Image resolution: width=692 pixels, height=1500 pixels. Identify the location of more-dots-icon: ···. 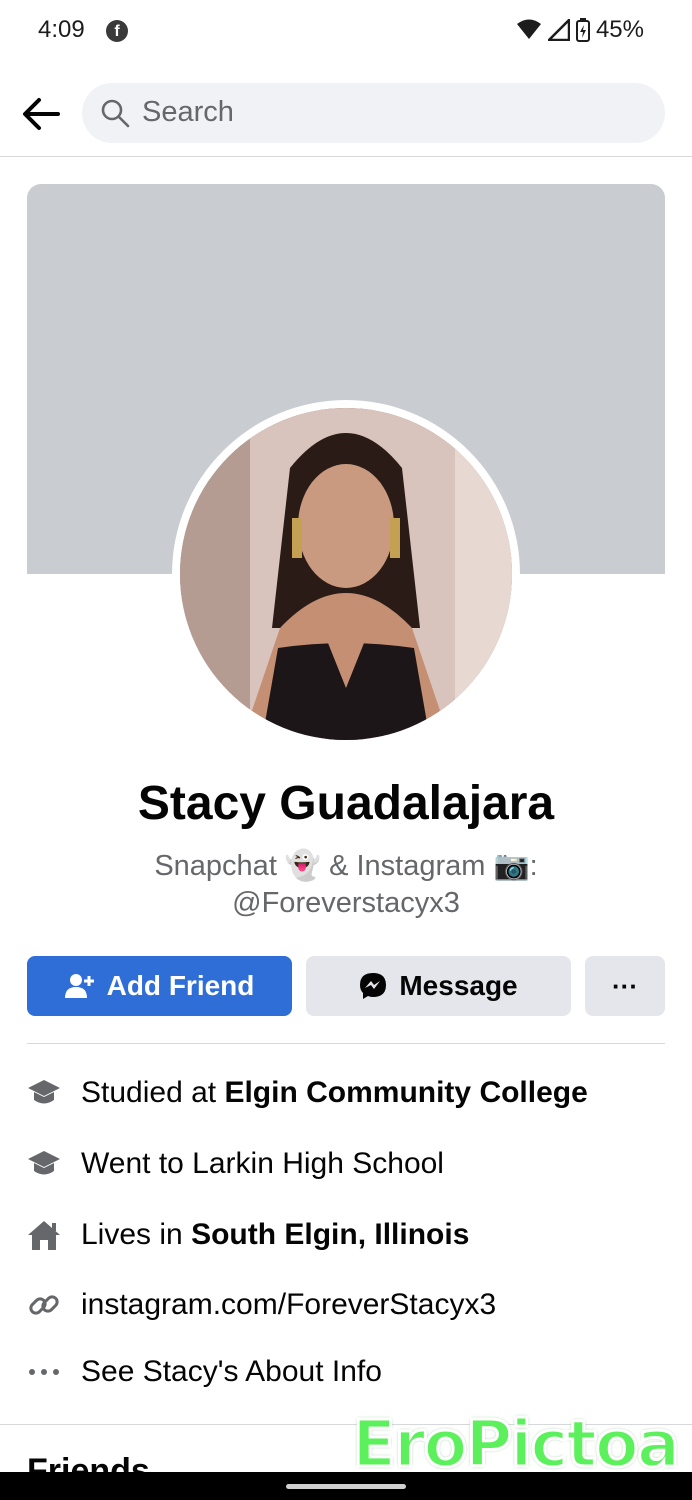
(625, 985).